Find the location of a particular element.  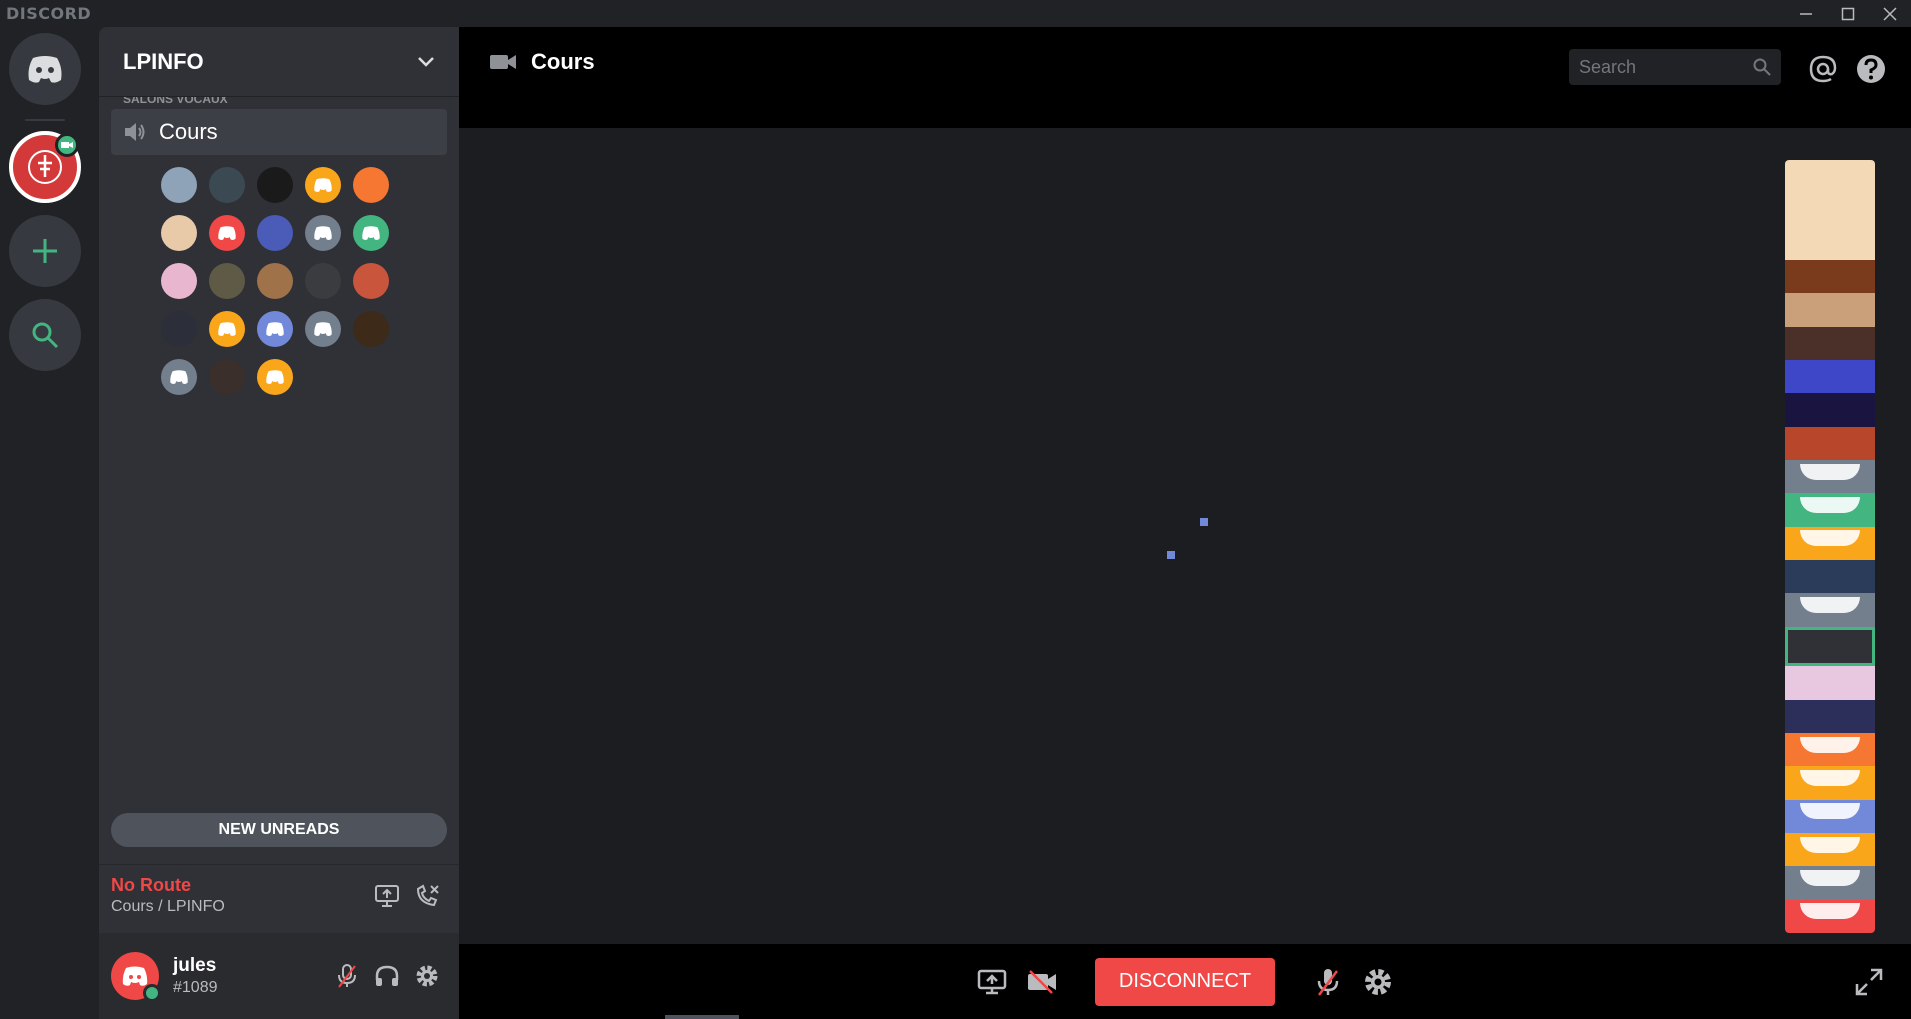

voice-settings-button is located at coordinates (1378, 982).